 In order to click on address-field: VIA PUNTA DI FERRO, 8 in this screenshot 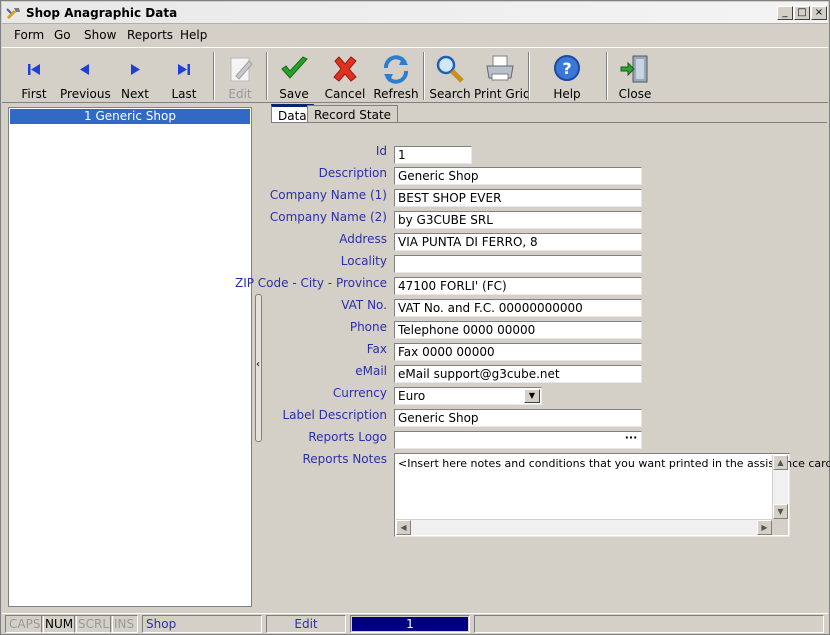, I will do `click(518, 242)`.